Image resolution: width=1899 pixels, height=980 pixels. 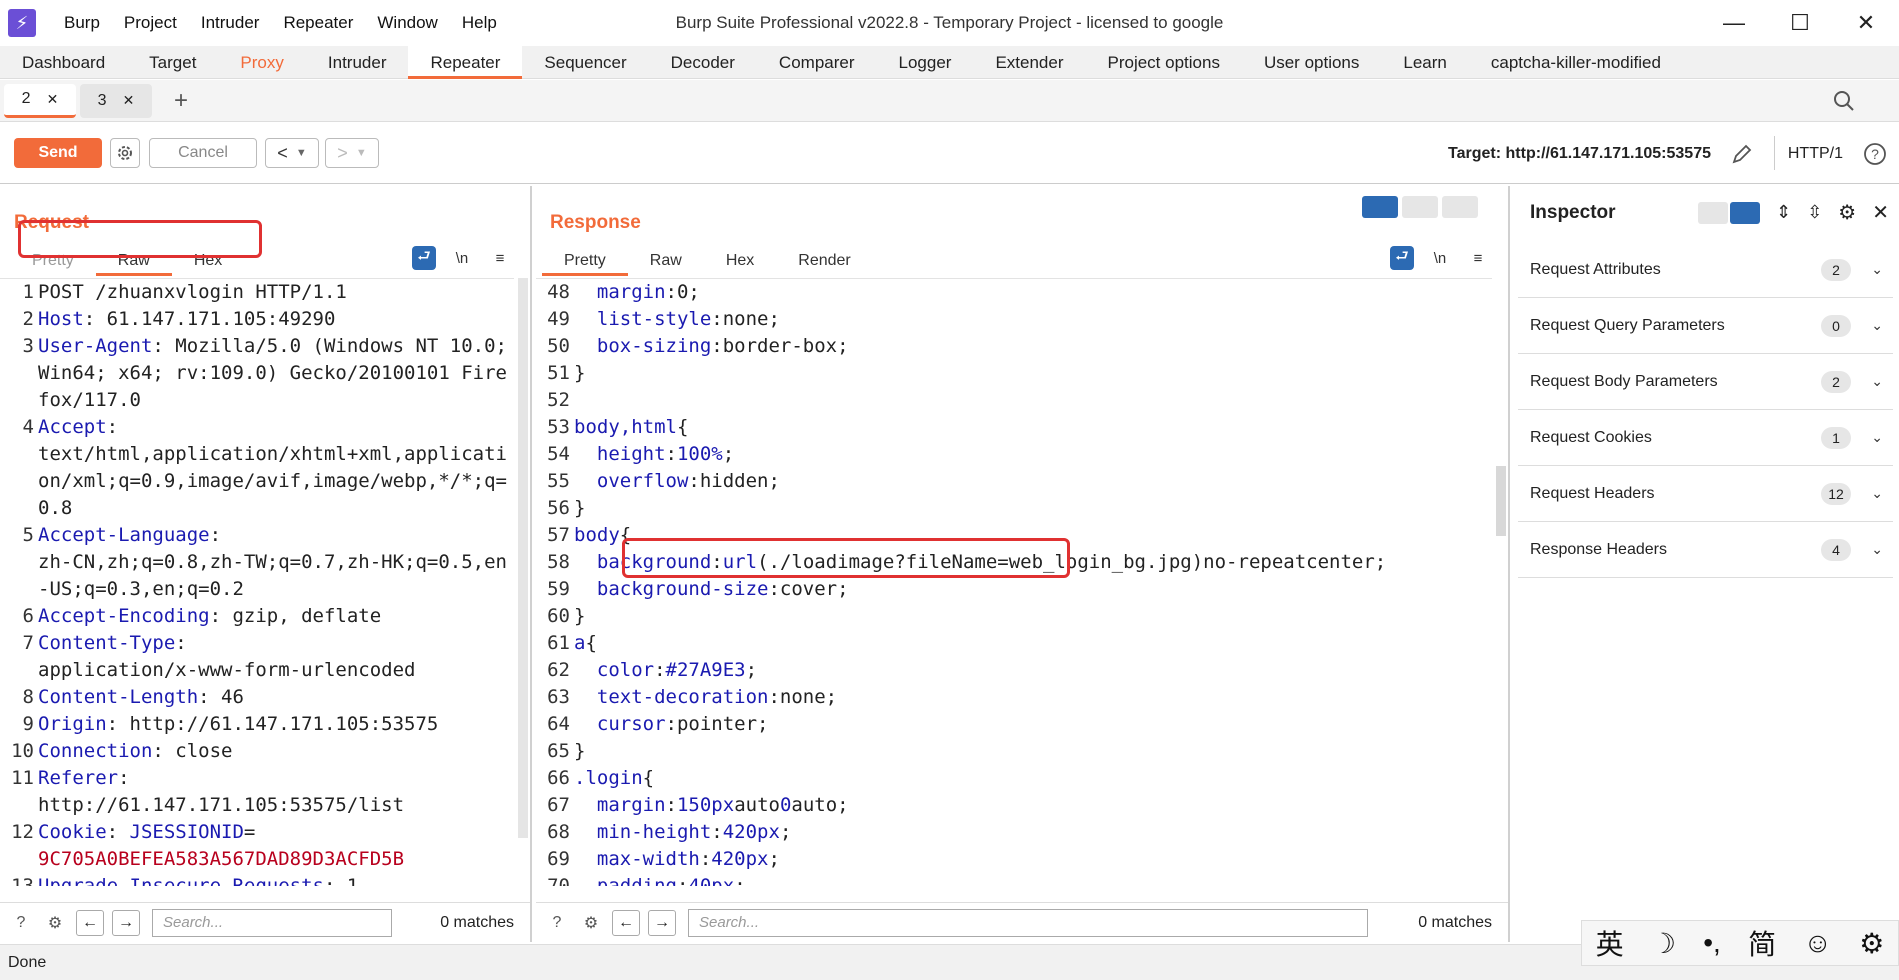 I want to click on collapse-all-icon: ⇳, so click(x=1814, y=212).